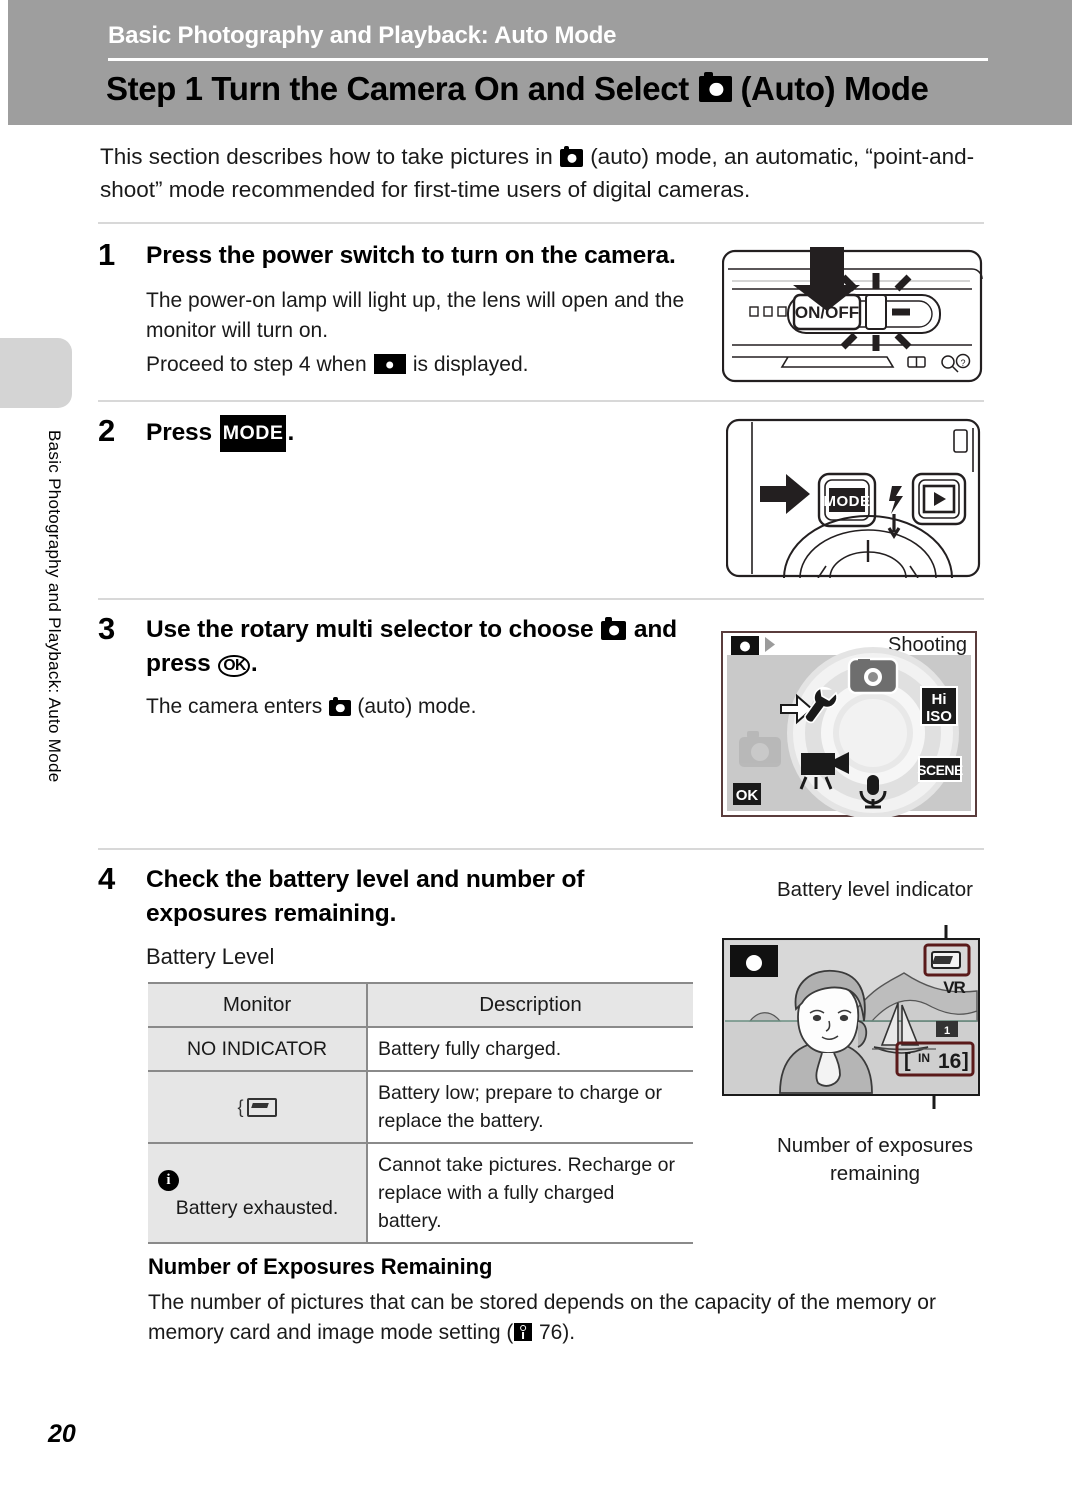 This screenshot has width=1080, height=1486. I want to click on battery-low-icon: {, so click(257, 1107).